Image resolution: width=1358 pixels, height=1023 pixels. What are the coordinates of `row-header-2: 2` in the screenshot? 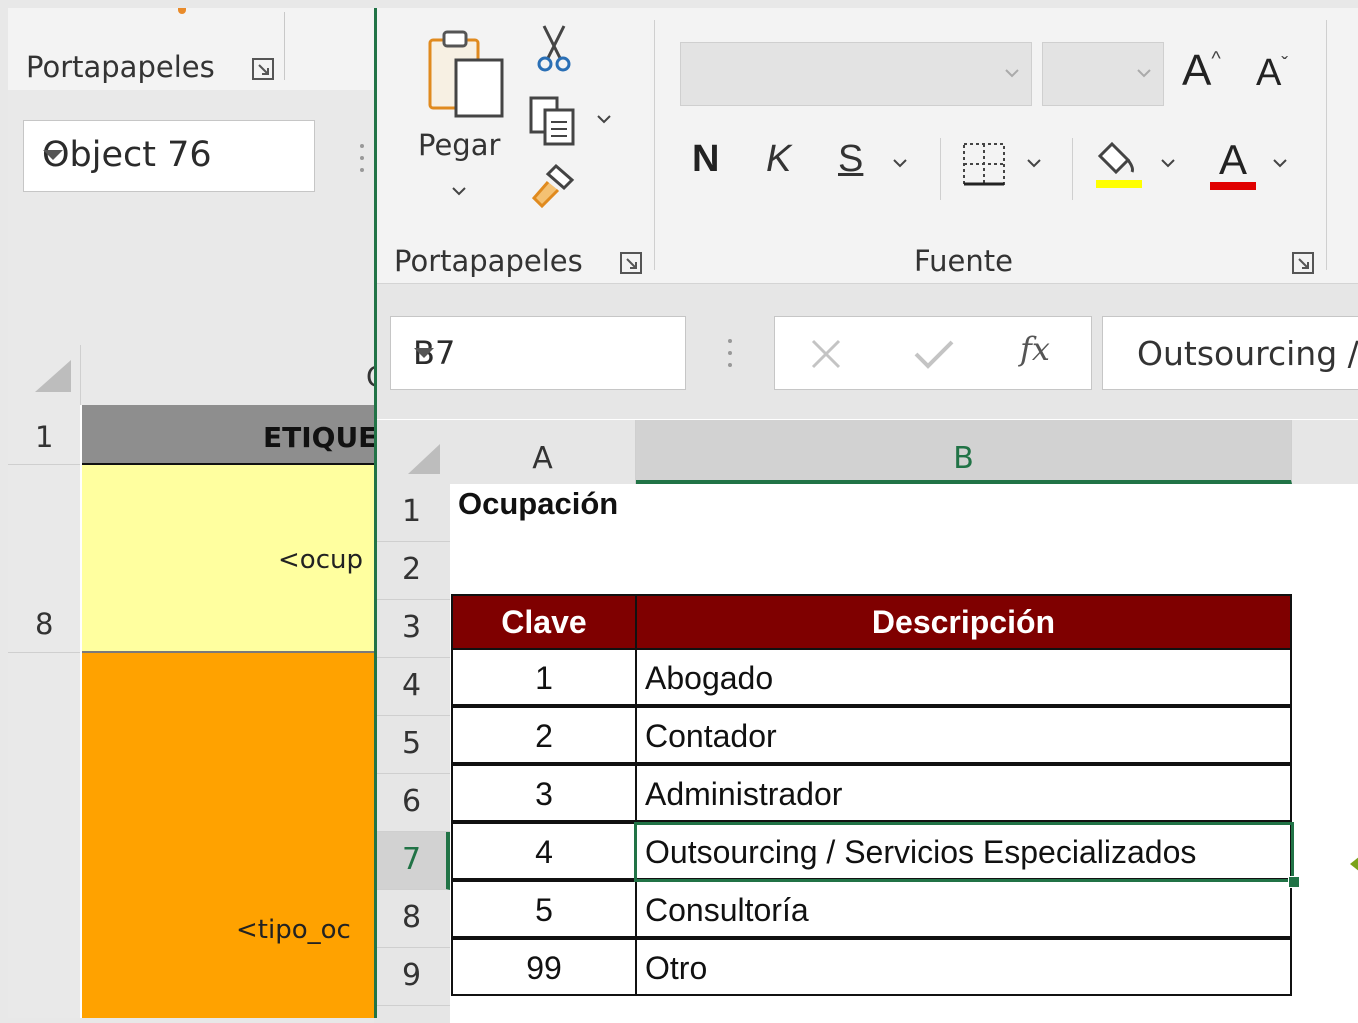 It's located at (412, 571).